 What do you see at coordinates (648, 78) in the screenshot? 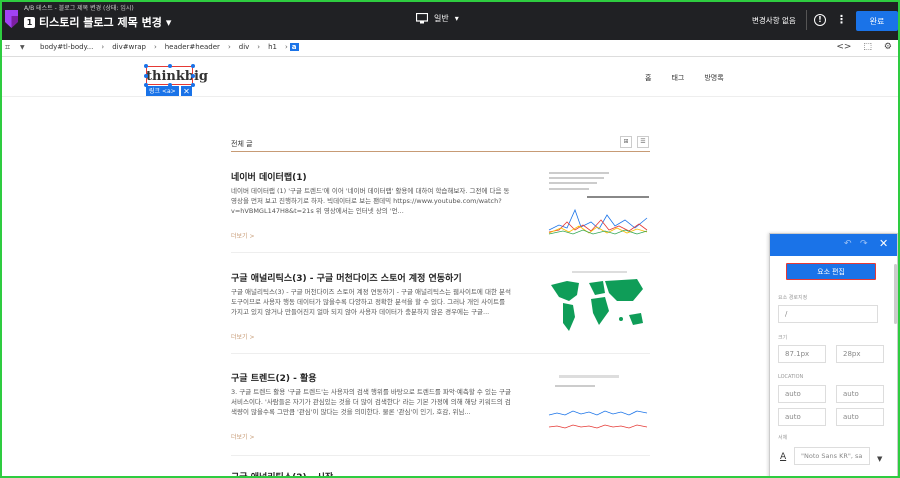
I see `nav-home: 홈` at bounding box center [648, 78].